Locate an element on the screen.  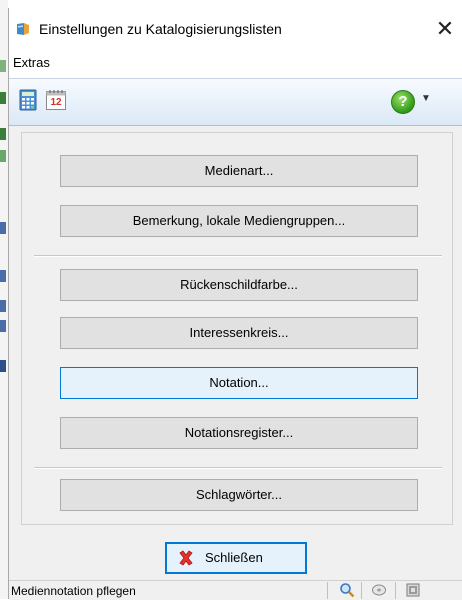
help-dropdown-icon: ▼ is located at coordinates (426, 98).